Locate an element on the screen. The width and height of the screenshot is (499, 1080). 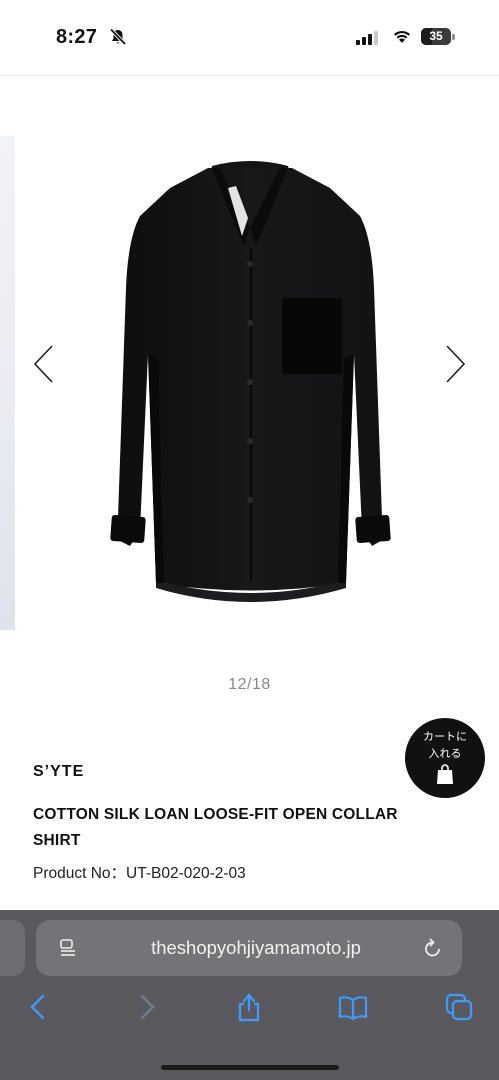
page-menu-icon is located at coordinates (68, 948).